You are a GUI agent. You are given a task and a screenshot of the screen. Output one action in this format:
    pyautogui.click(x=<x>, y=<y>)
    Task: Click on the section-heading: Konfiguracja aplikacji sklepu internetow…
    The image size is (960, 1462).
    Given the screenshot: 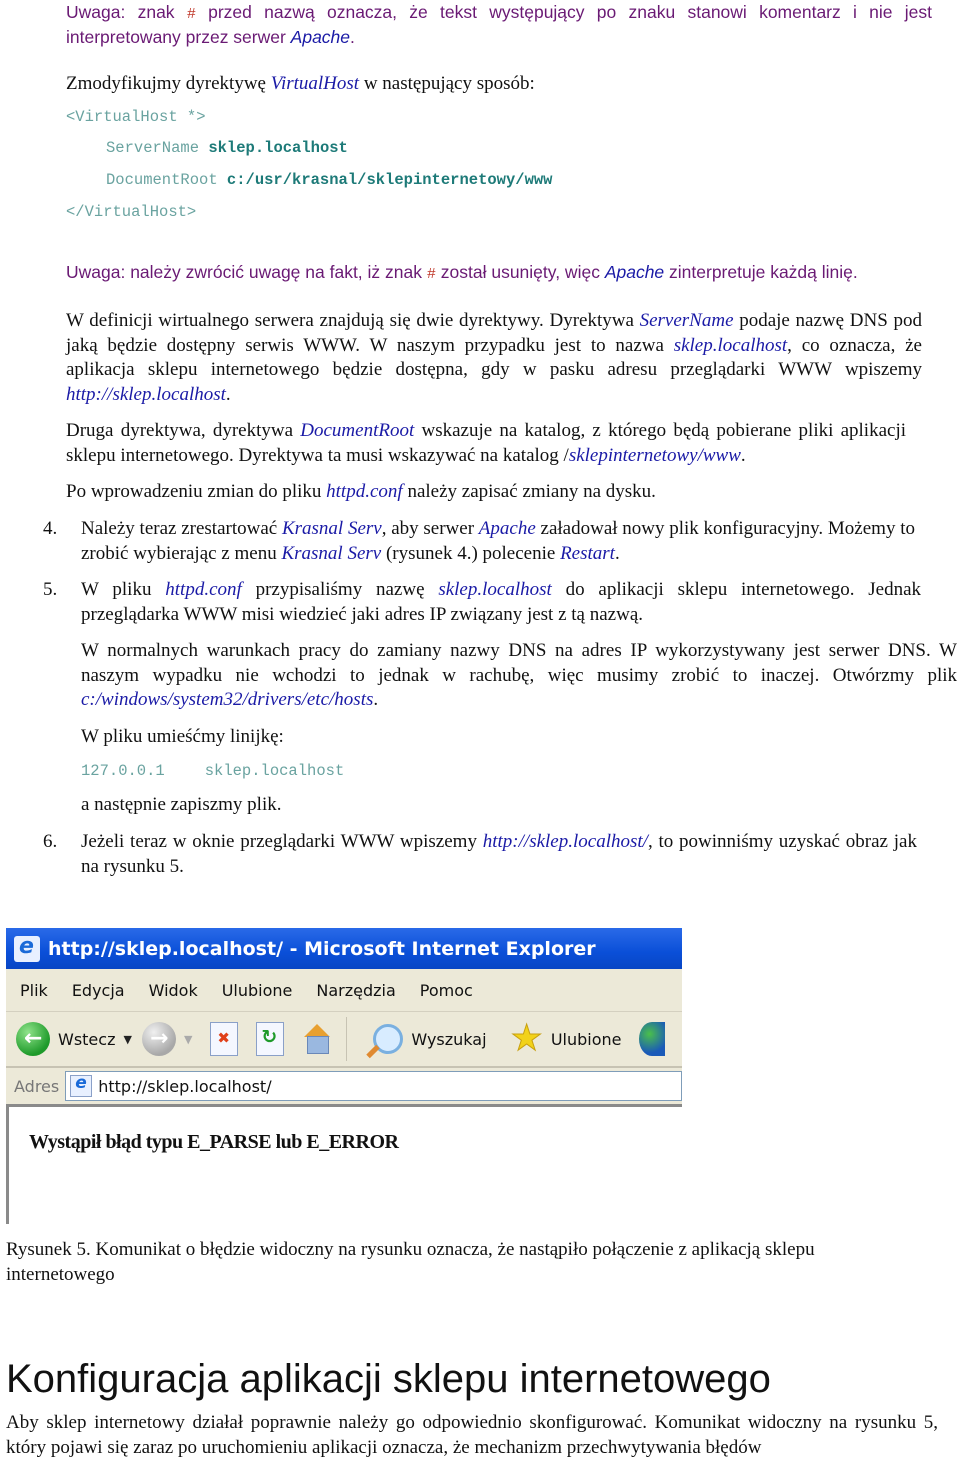 What is the action you would take?
    pyautogui.click(x=388, y=1379)
    